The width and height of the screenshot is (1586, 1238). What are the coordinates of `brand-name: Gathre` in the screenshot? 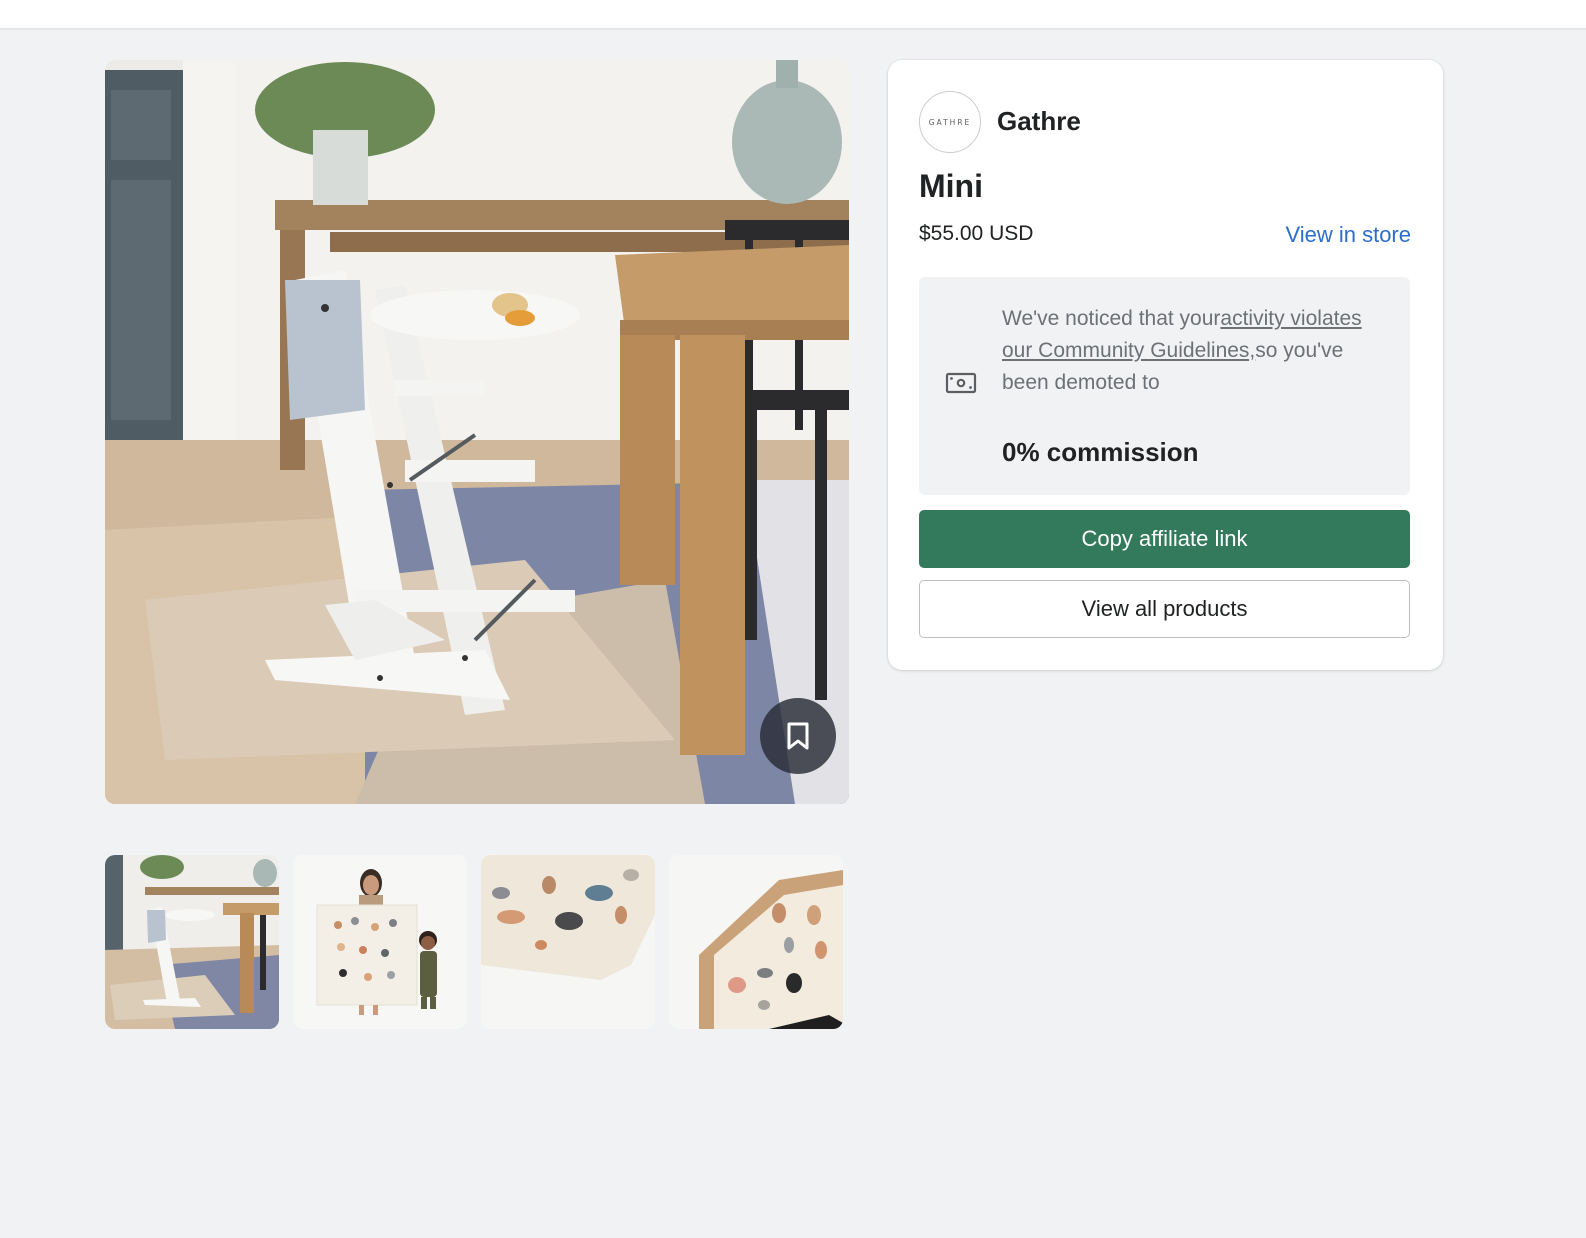 It's located at (1039, 121).